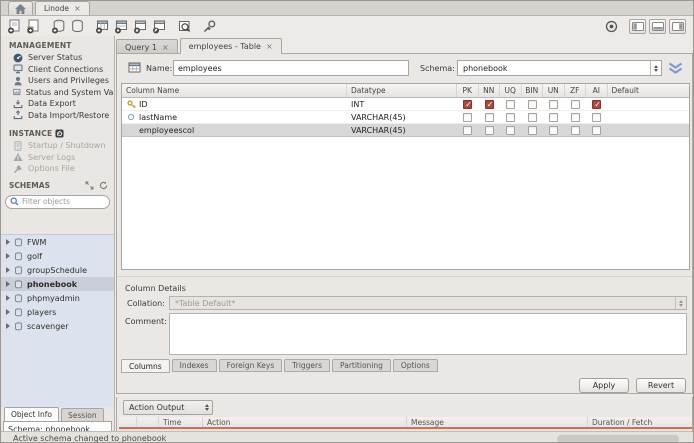 This screenshot has height=443, width=694. What do you see at coordinates (511, 90) in the screenshot?
I see `header-uq: UQ` at bounding box center [511, 90].